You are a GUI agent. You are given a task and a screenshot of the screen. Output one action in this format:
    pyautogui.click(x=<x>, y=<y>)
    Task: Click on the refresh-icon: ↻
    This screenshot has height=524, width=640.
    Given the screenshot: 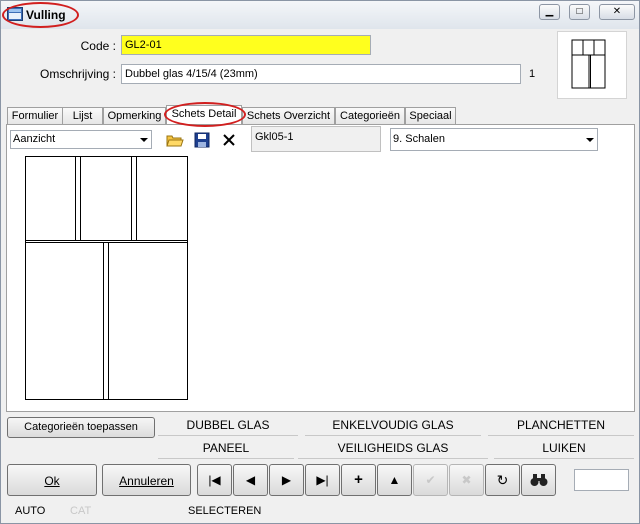 What is the action you would take?
    pyautogui.click(x=502, y=480)
    